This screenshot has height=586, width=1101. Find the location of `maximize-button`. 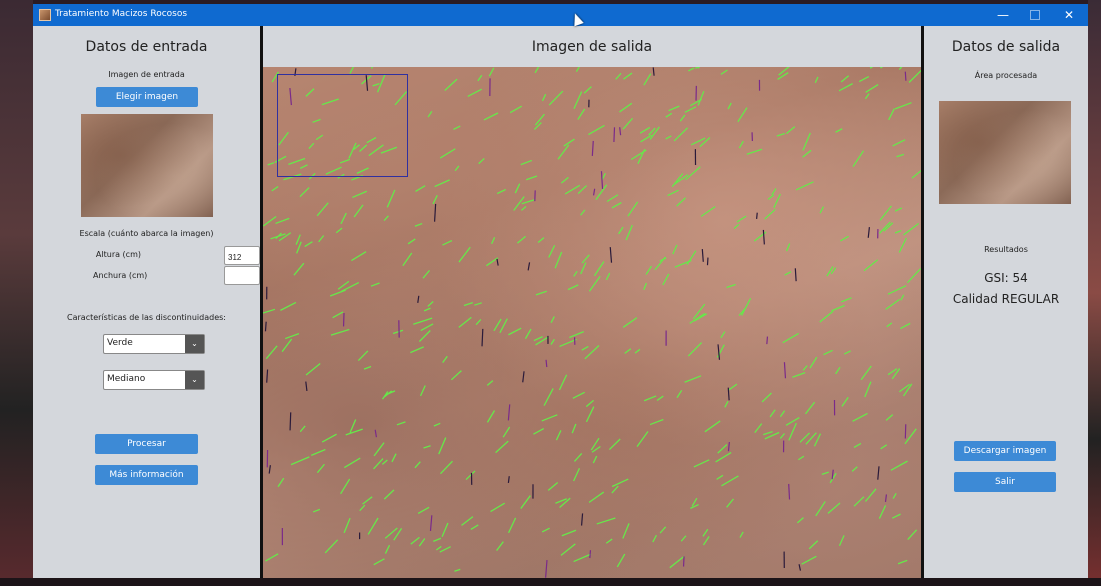

maximize-button is located at coordinates (1035, 15).